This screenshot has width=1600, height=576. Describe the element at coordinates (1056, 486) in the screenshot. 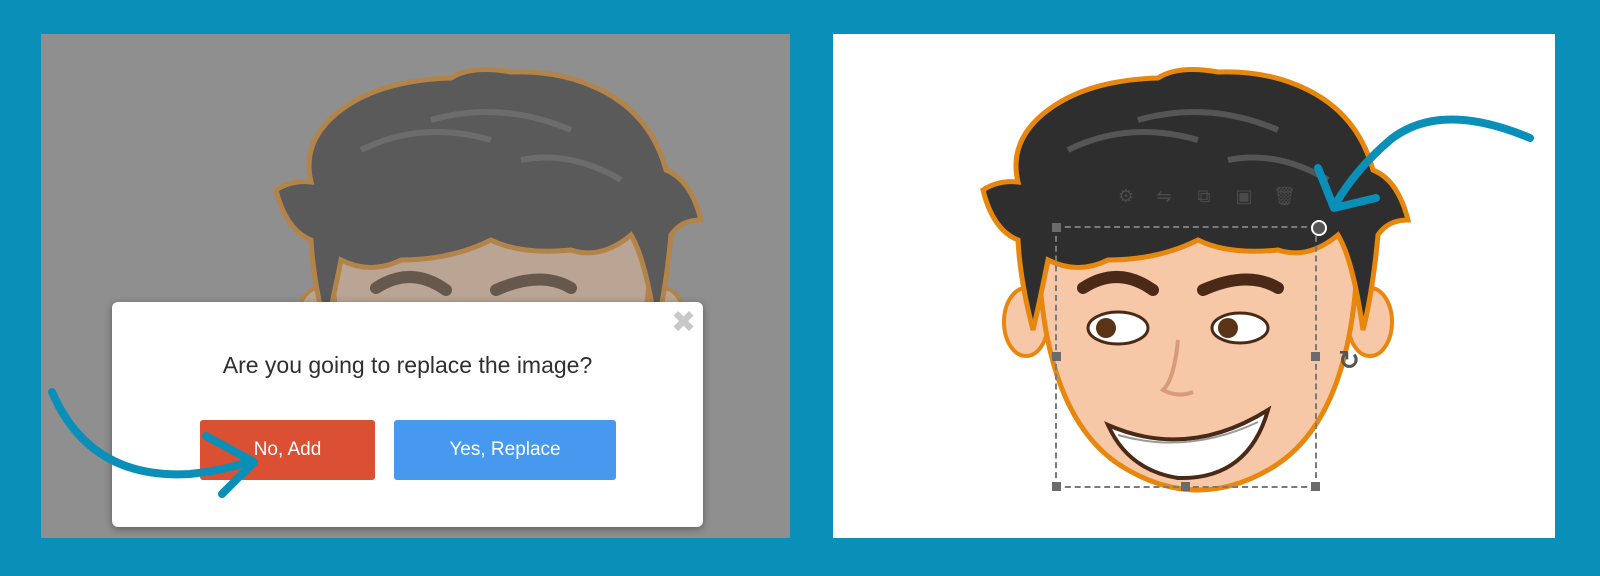

I see `resize-handle-bottom-left` at that location.